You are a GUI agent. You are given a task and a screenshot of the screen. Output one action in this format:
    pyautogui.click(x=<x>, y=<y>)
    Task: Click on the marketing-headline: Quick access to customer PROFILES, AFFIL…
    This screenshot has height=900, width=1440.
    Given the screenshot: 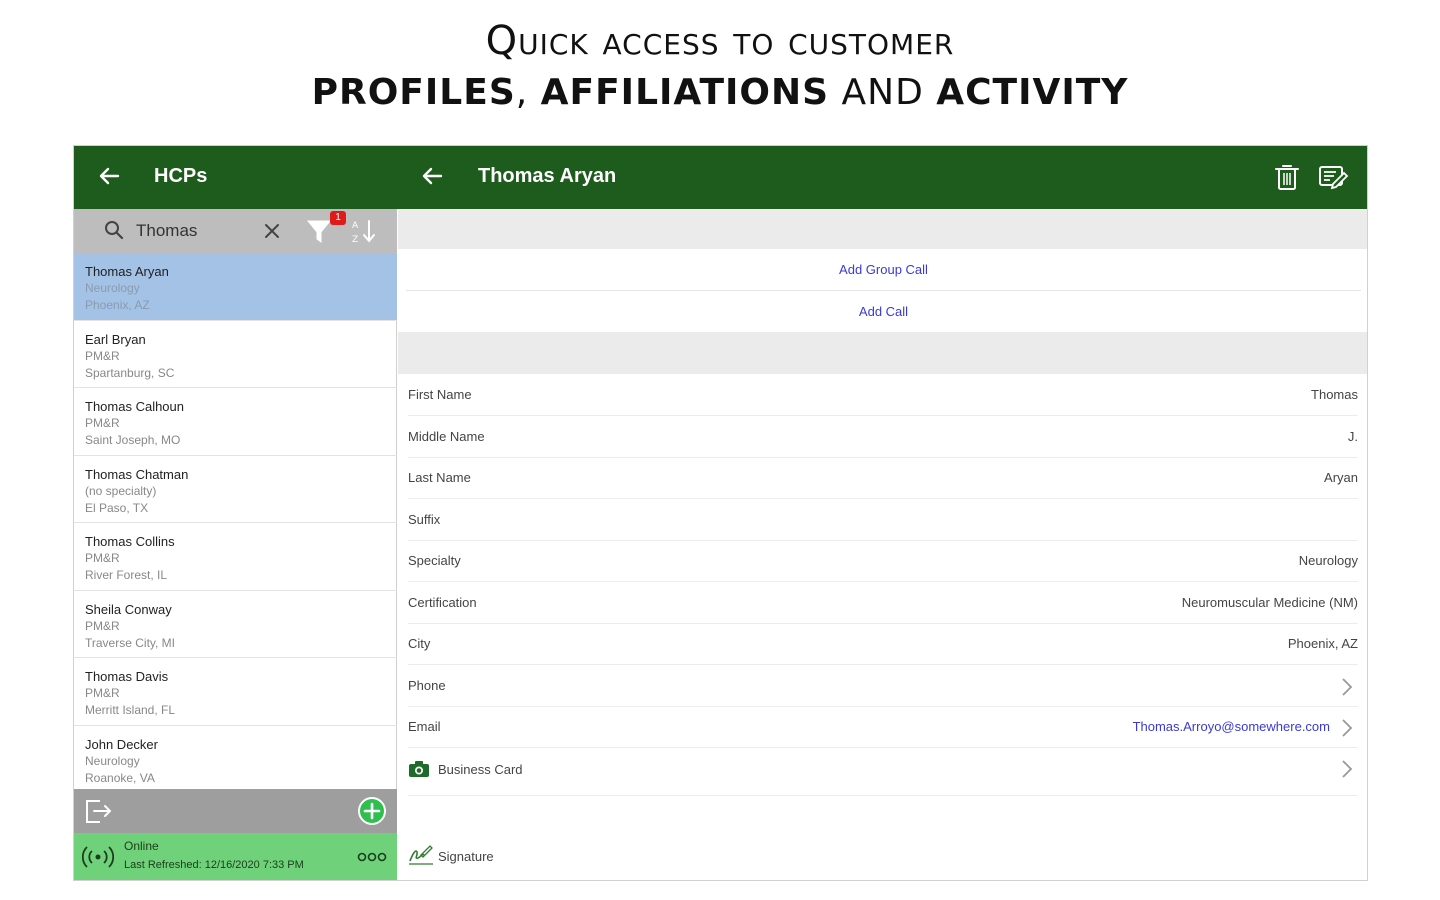 What is the action you would take?
    pyautogui.click(x=720, y=66)
    